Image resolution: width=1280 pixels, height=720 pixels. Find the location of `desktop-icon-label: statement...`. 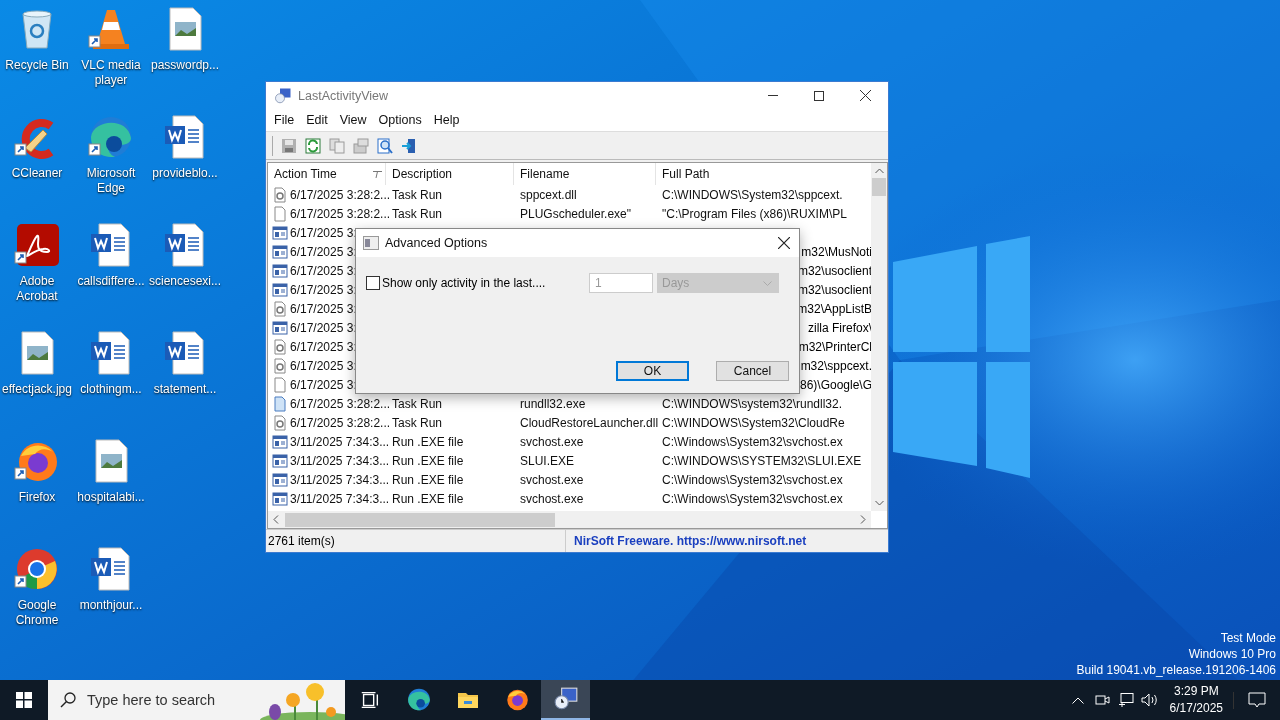

desktop-icon-label: statement... is located at coordinates (185, 389).